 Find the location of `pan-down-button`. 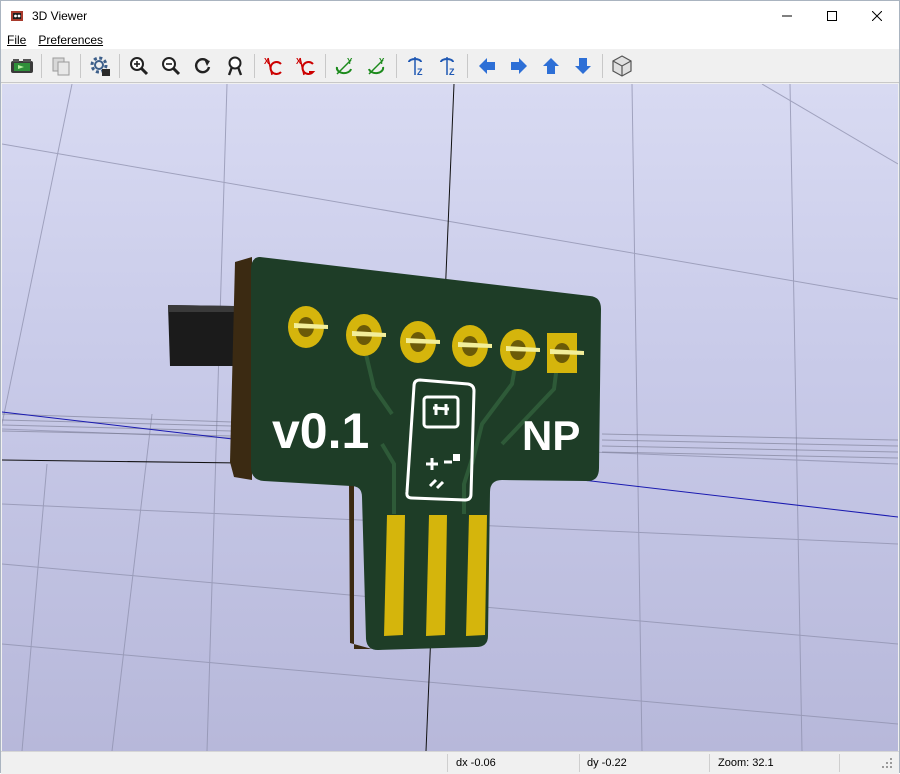

pan-down-button is located at coordinates (583, 66).